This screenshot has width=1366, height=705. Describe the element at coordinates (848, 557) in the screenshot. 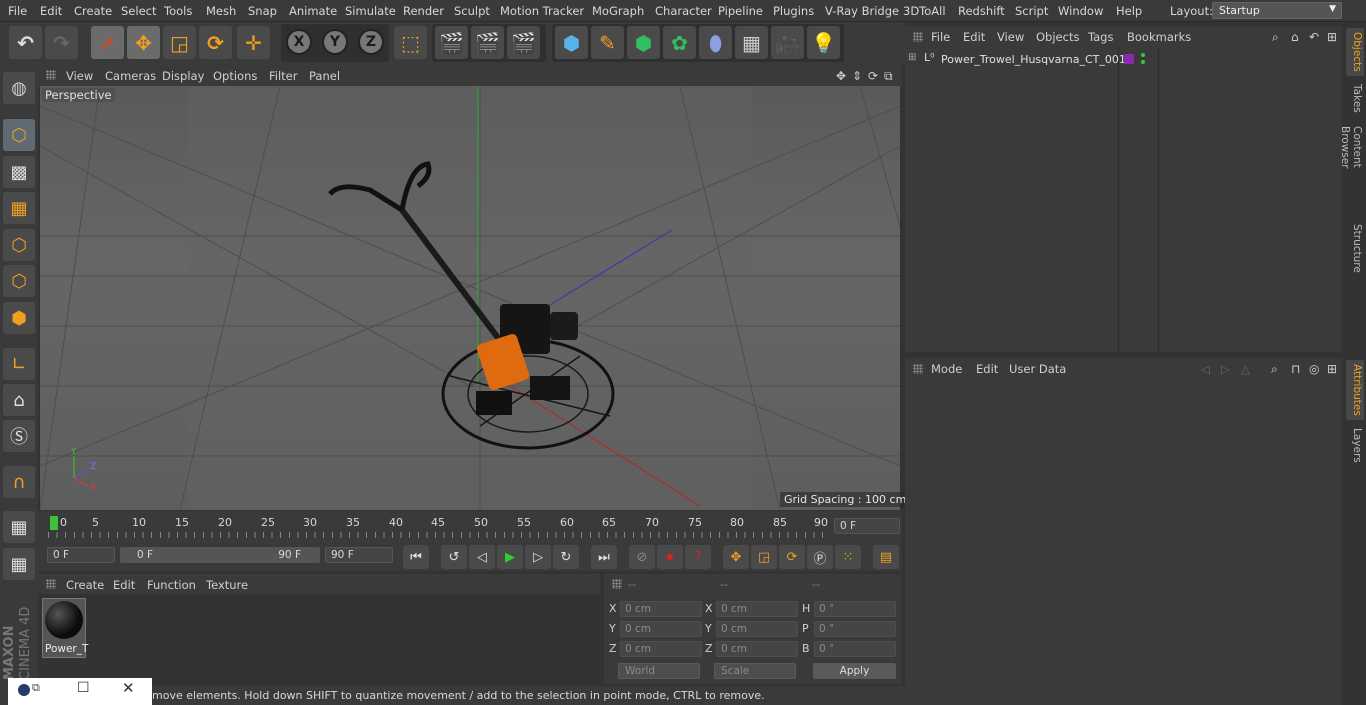

I see `key-pla-button: ⁙` at that location.